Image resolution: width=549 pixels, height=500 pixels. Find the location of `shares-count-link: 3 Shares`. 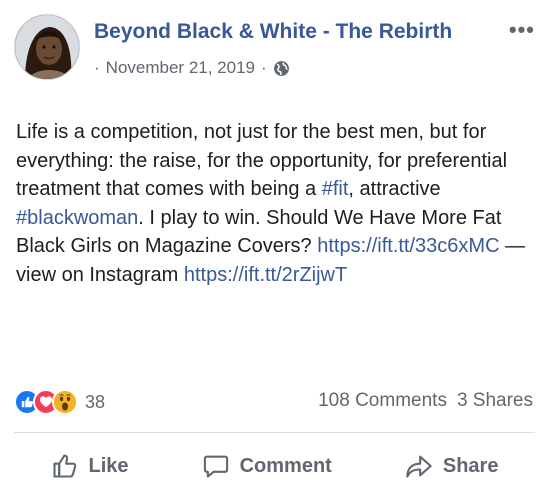

shares-count-link: 3 Shares is located at coordinates (495, 401).